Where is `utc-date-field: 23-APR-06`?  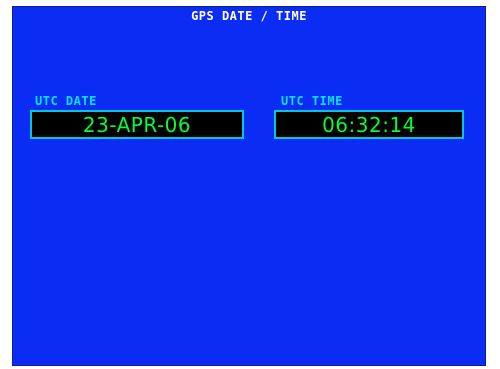 utc-date-field: 23-APR-06 is located at coordinates (137, 124).